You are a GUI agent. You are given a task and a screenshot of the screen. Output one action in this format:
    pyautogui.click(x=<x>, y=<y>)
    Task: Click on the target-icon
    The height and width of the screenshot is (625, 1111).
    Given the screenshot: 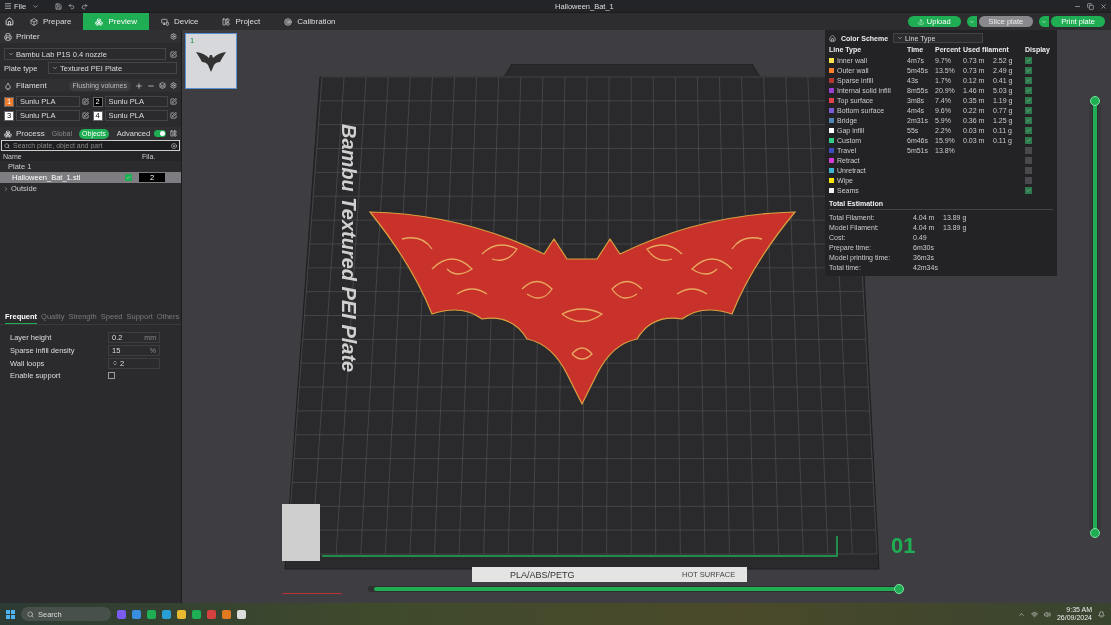 What is the action you would take?
    pyautogui.click(x=288, y=21)
    